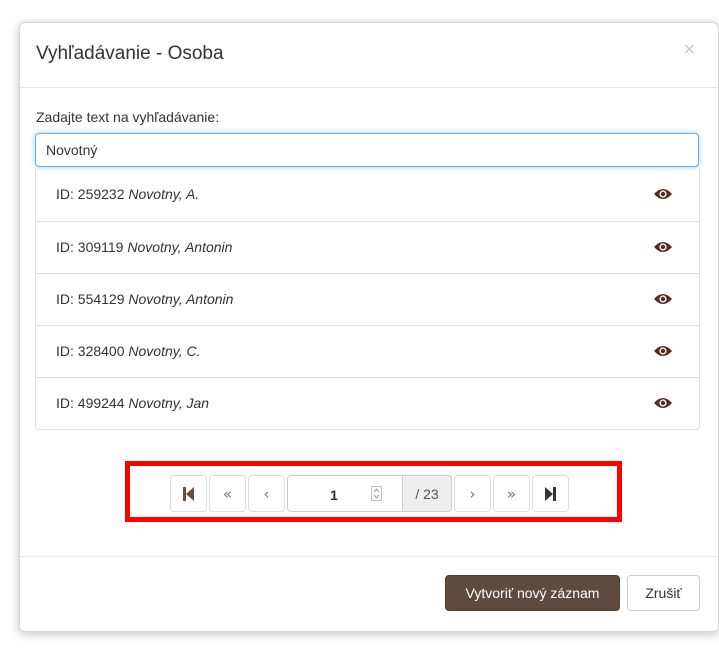 The height and width of the screenshot is (650, 719). I want to click on prev-block-button: «, so click(227, 493).